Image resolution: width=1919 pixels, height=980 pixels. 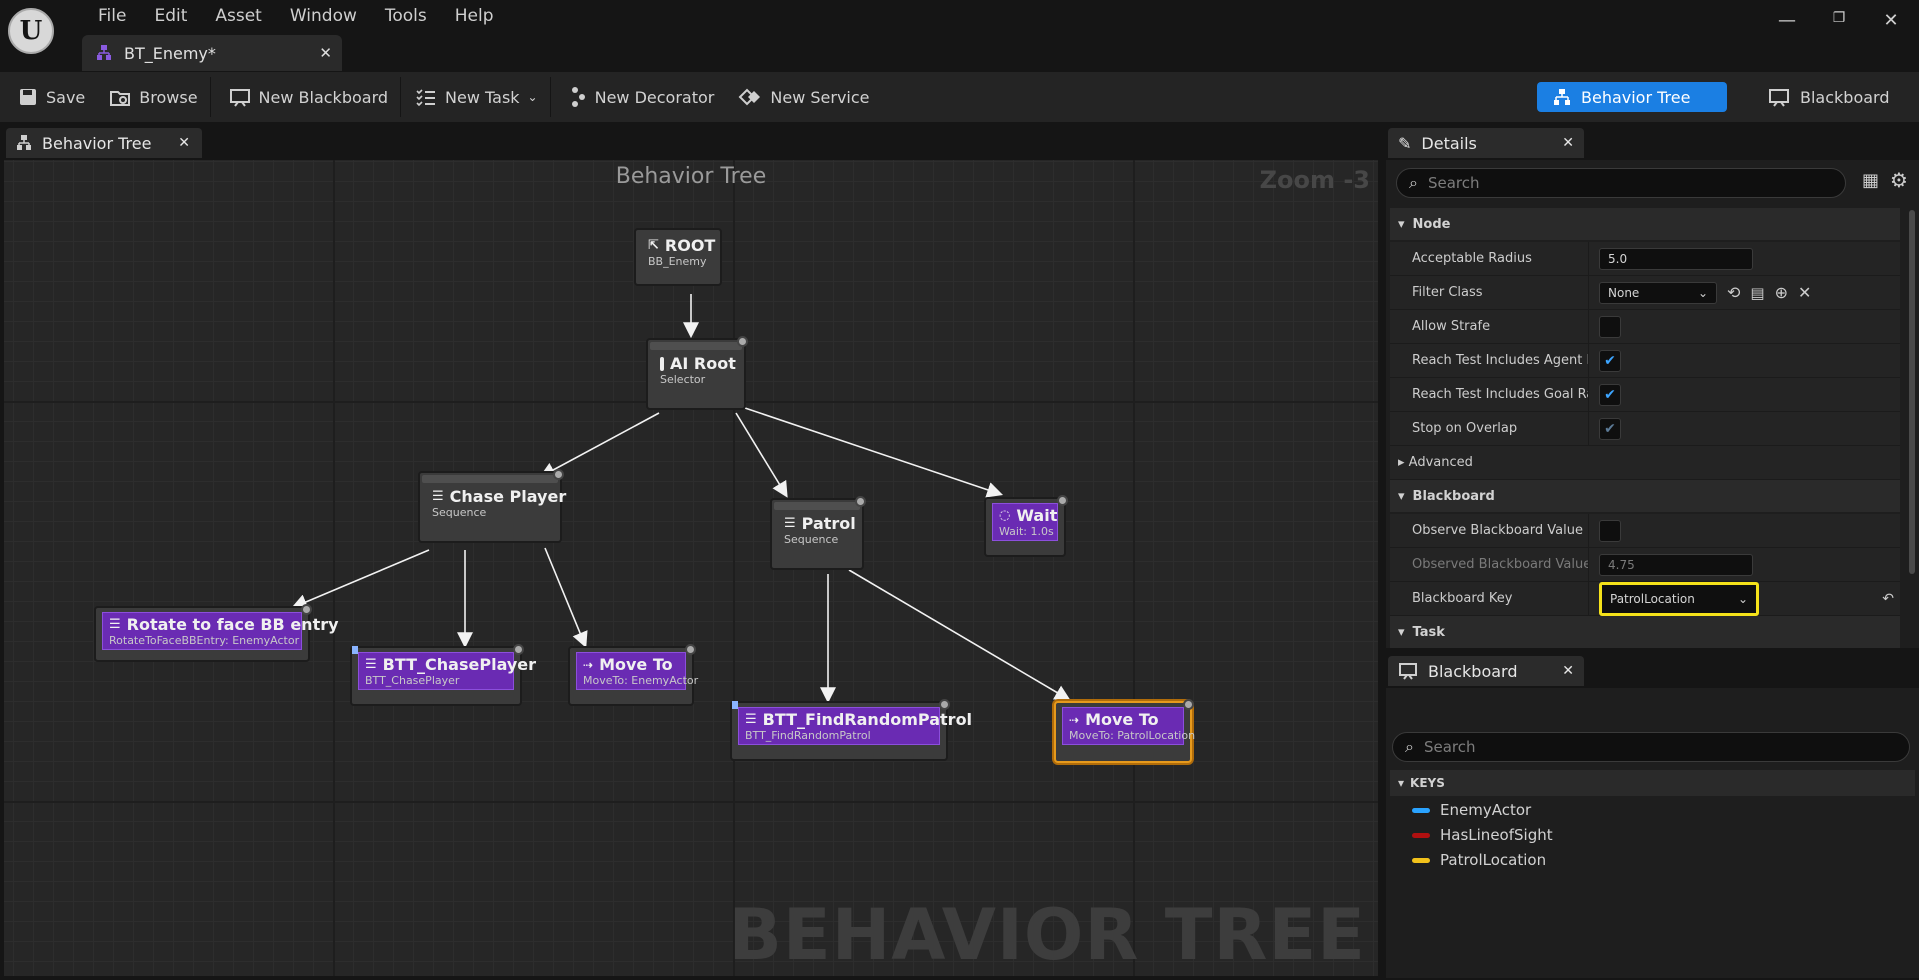 I want to click on advanced-text: Advanced, so click(x=1440, y=462).